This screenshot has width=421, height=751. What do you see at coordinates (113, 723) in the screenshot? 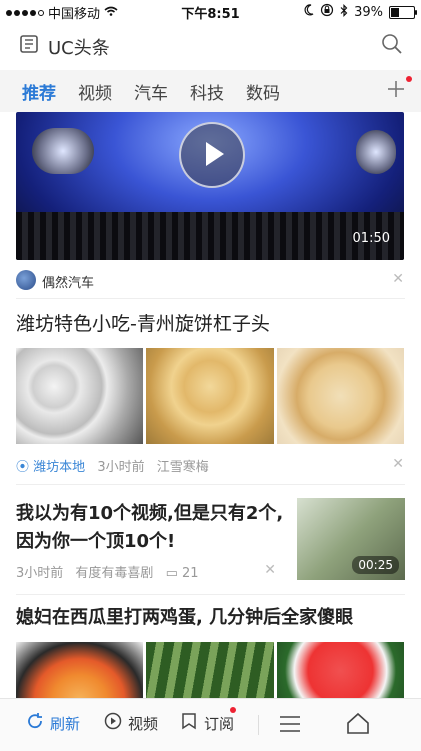
I see `play-circle-icon` at bounding box center [113, 723].